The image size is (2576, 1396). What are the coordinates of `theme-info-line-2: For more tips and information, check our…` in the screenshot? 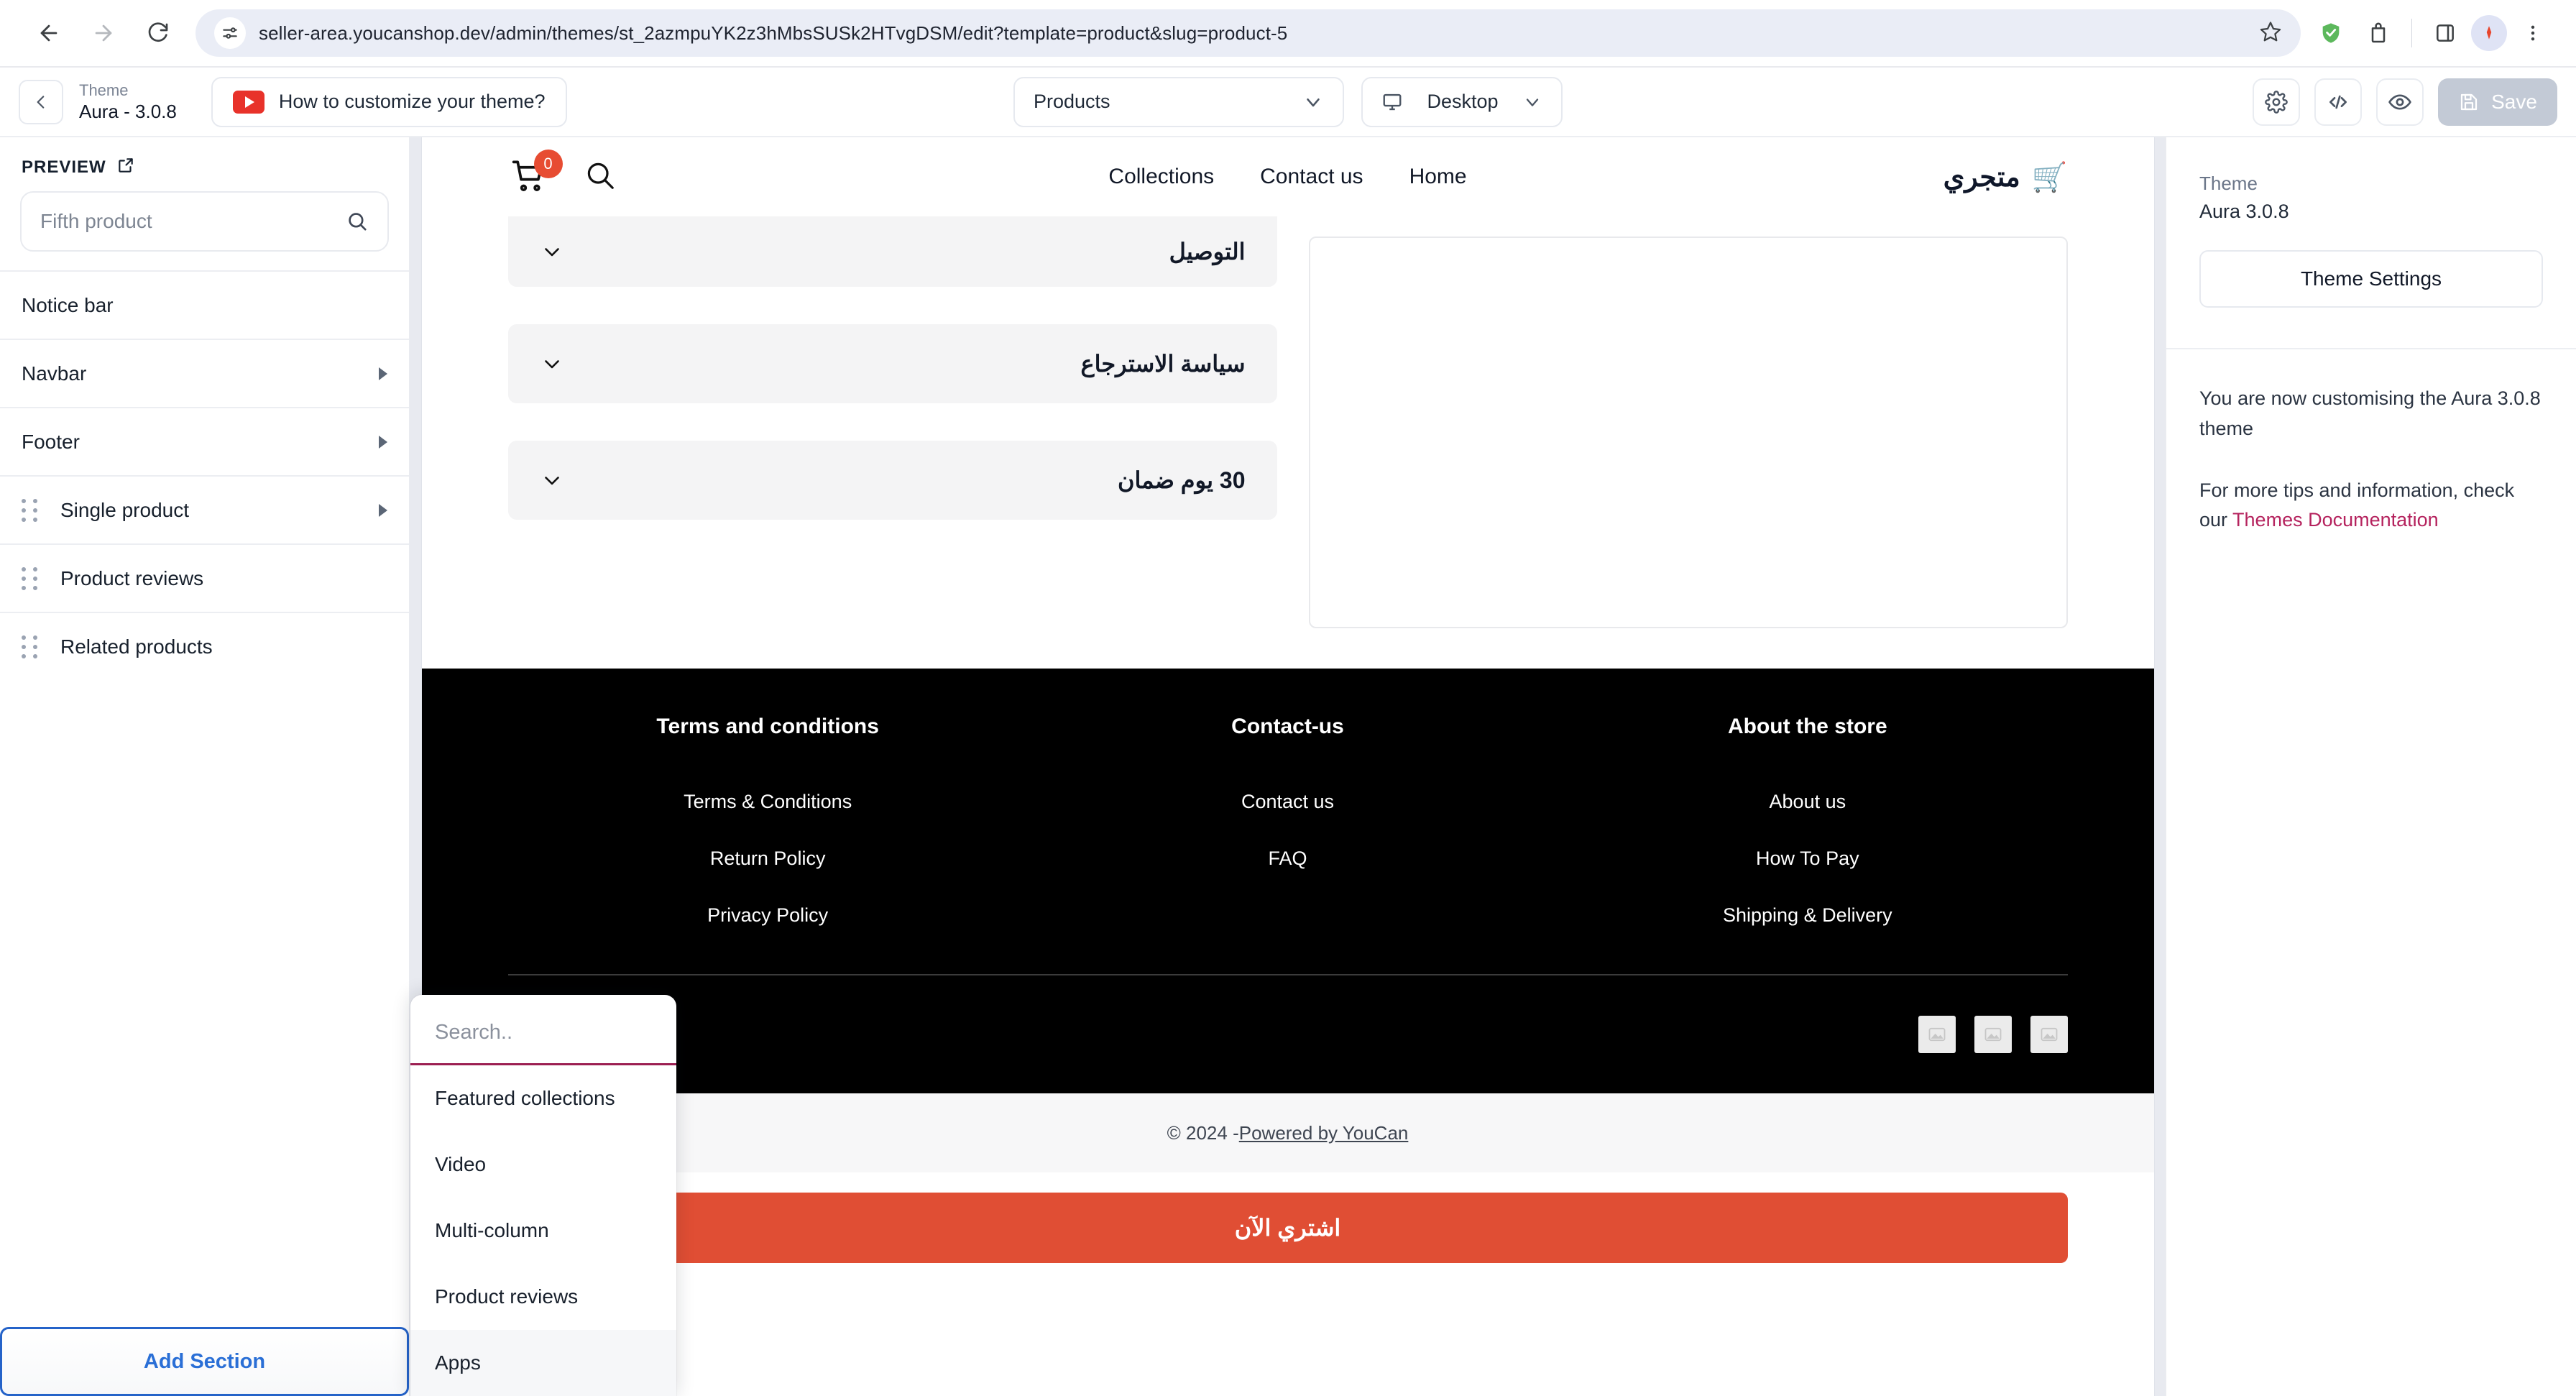 It's located at (2371, 506).